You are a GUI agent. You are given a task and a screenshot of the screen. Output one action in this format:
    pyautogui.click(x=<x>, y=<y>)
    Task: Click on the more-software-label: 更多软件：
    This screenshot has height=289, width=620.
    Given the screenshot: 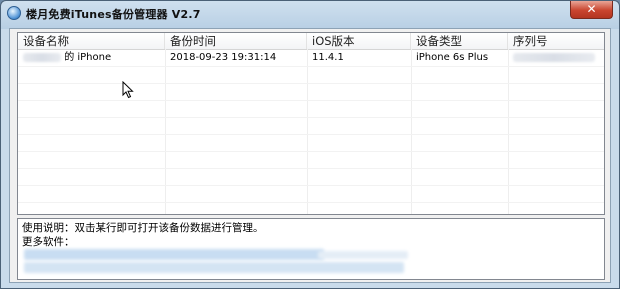 What is the action you would take?
    pyautogui.click(x=48, y=242)
    